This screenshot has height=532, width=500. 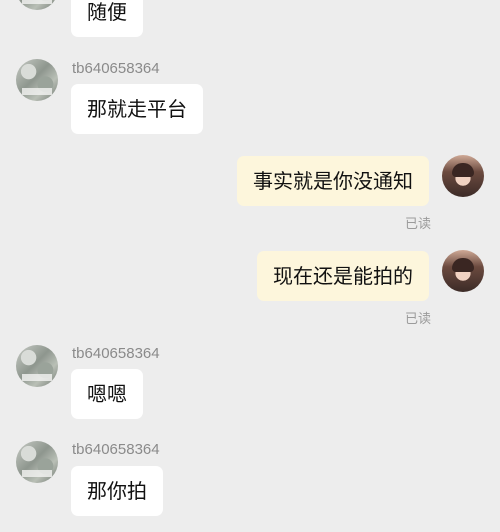 I want to click on message-bubble-self: 事实就是你没通知, so click(x=333, y=181).